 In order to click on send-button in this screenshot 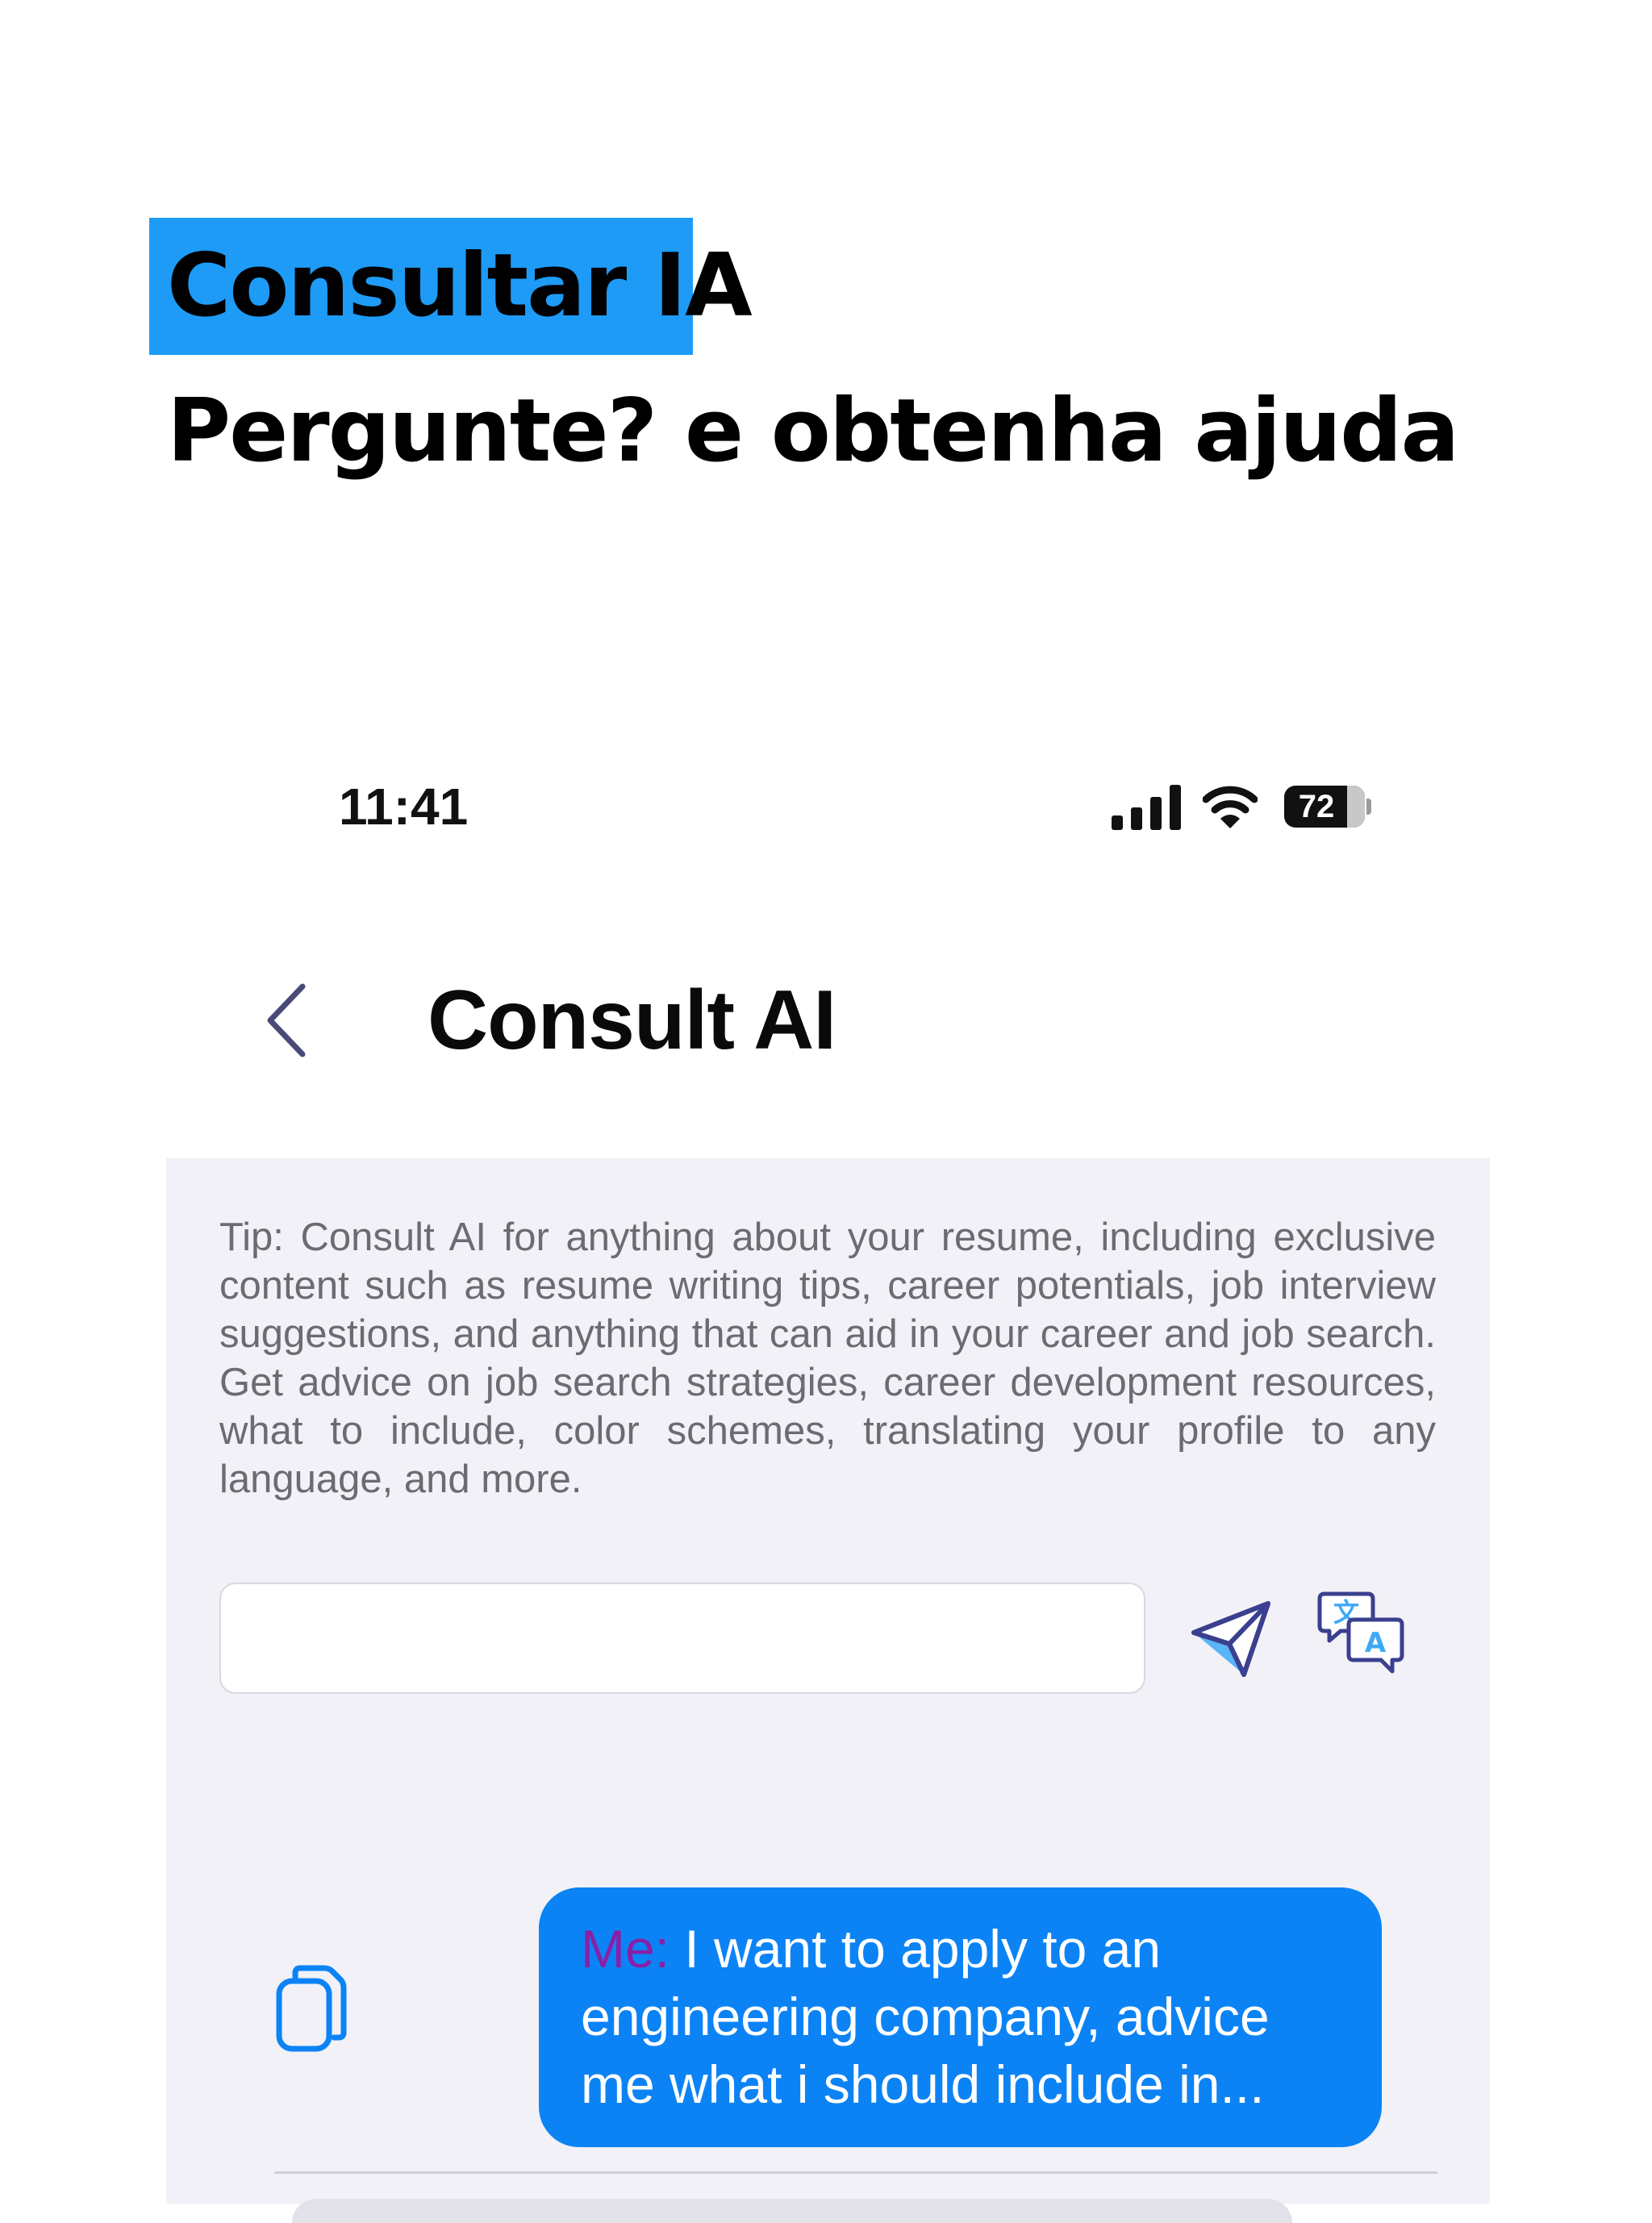, I will do `click(1231, 1638)`.